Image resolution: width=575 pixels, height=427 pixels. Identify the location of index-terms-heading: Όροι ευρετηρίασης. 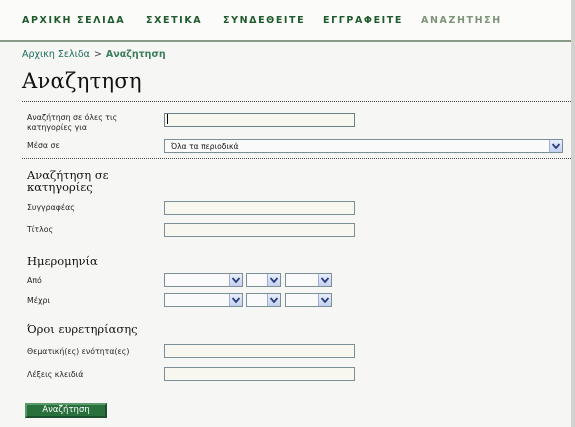
(82, 329).